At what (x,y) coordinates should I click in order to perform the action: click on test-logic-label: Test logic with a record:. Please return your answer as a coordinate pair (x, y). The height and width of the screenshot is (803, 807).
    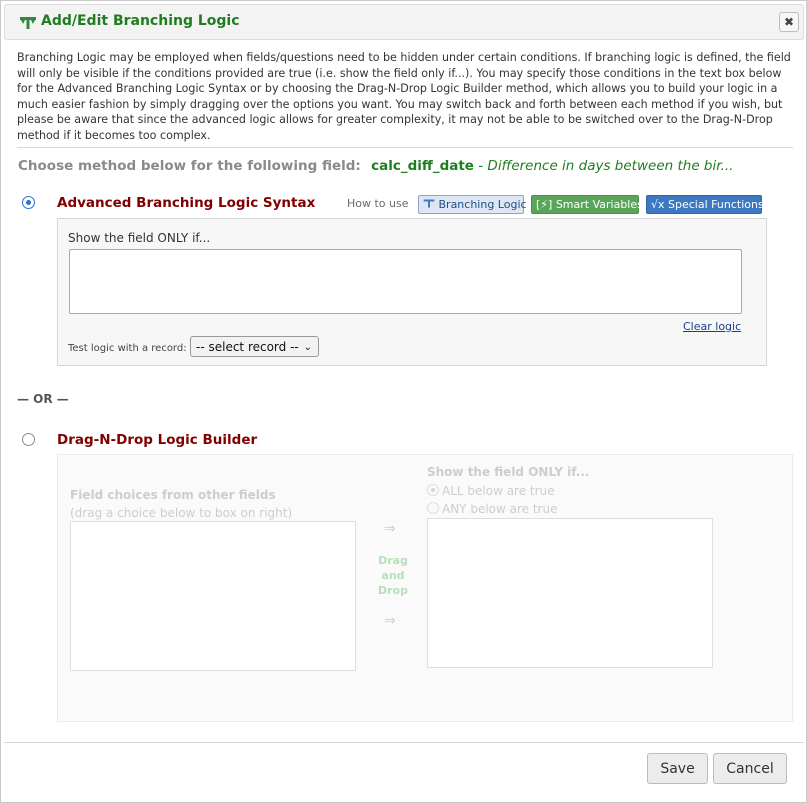
    Looking at the image, I should click on (127, 348).